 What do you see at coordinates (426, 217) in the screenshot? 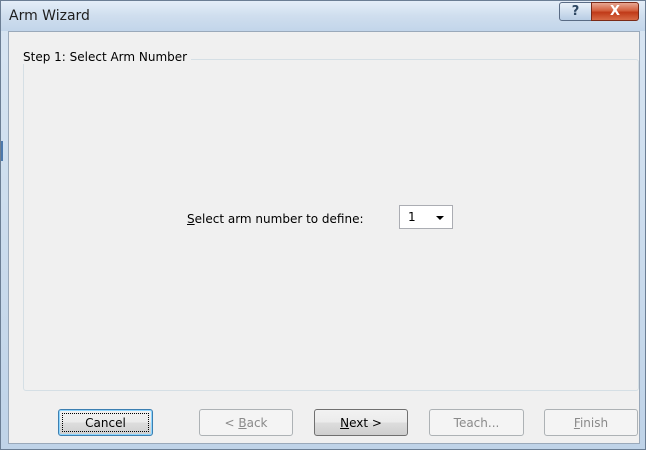
I see `arm-number-select: 1` at bounding box center [426, 217].